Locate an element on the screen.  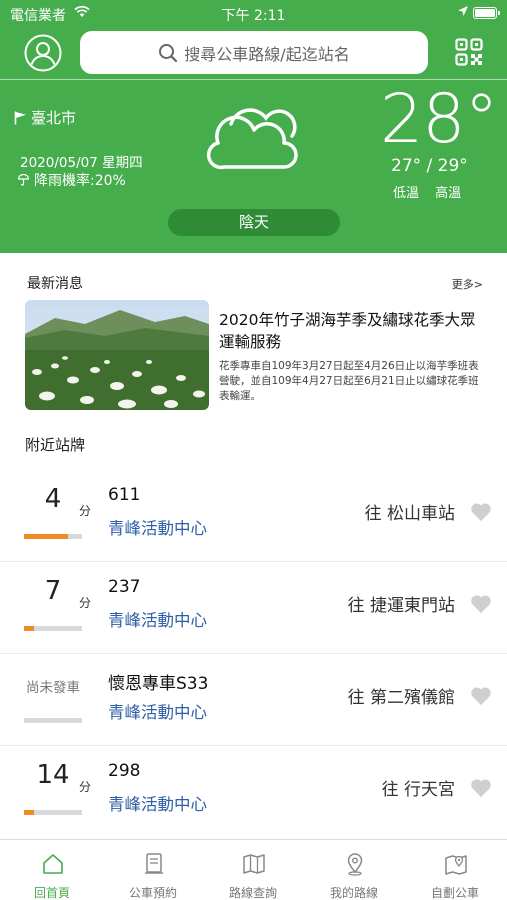
destination: 往 捷運東門站 is located at coordinates (401, 606).